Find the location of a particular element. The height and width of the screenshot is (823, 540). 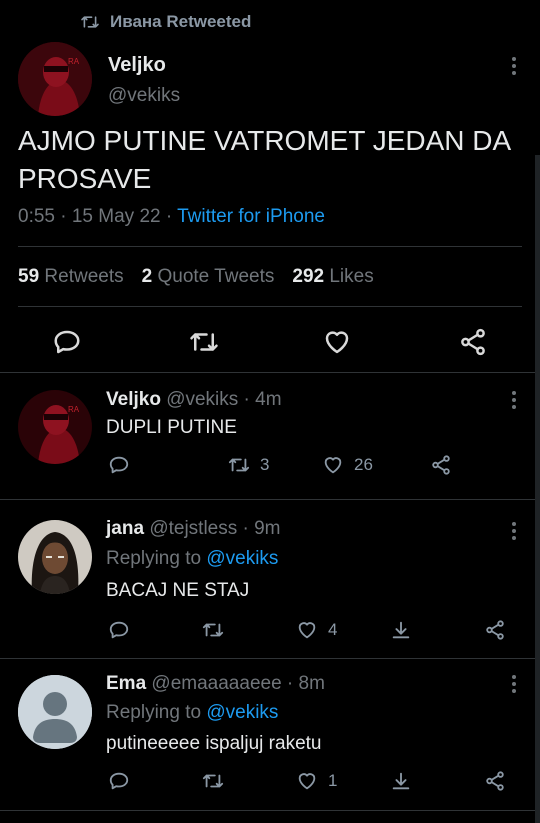

like-button: 1 is located at coordinates (316, 781).